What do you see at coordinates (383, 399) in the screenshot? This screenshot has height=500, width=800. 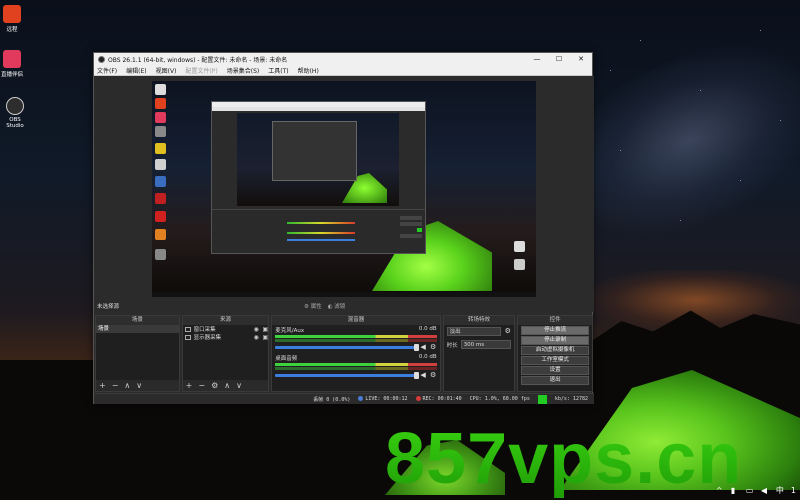 I see `live-status: LIVE: 00:00:12` at bounding box center [383, 399].